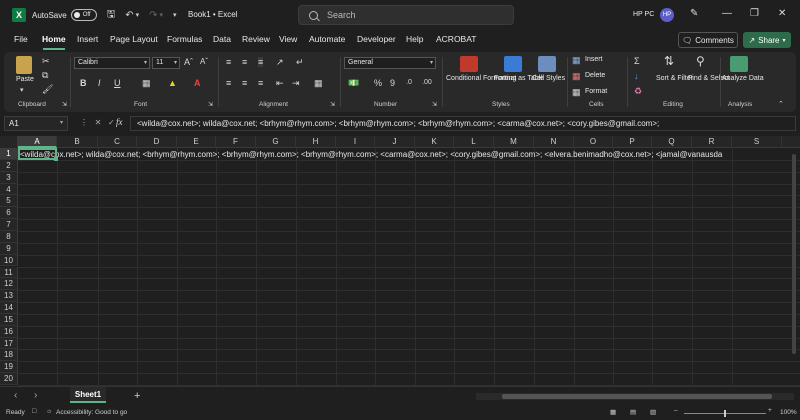 The width and height of the screenshot is (800, 420). Describe the element at coordinates (481, 79) in the screenshot. I see `conditional-formatting-label: Conditional Formatting` at that location.